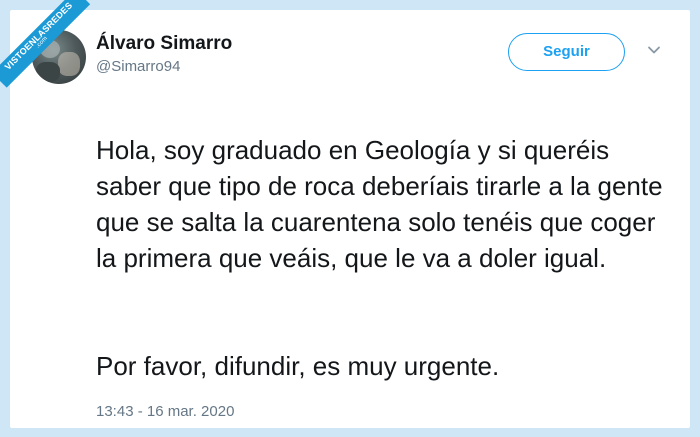 This screenshot has height=437, width=700. I want to click on tweet-timestamp: 13:43 - 16 mar. 2020, so click(165, 411).